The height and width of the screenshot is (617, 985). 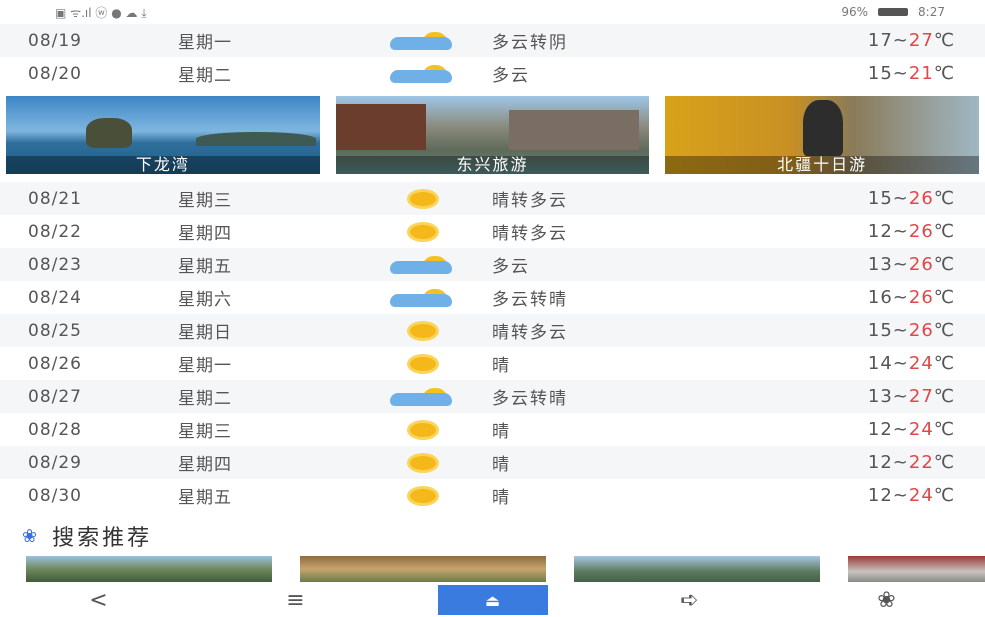 I want to click on forecast-row: 08/22 星期四 晴转多云 12~26℃, so click(x=492, y=231).